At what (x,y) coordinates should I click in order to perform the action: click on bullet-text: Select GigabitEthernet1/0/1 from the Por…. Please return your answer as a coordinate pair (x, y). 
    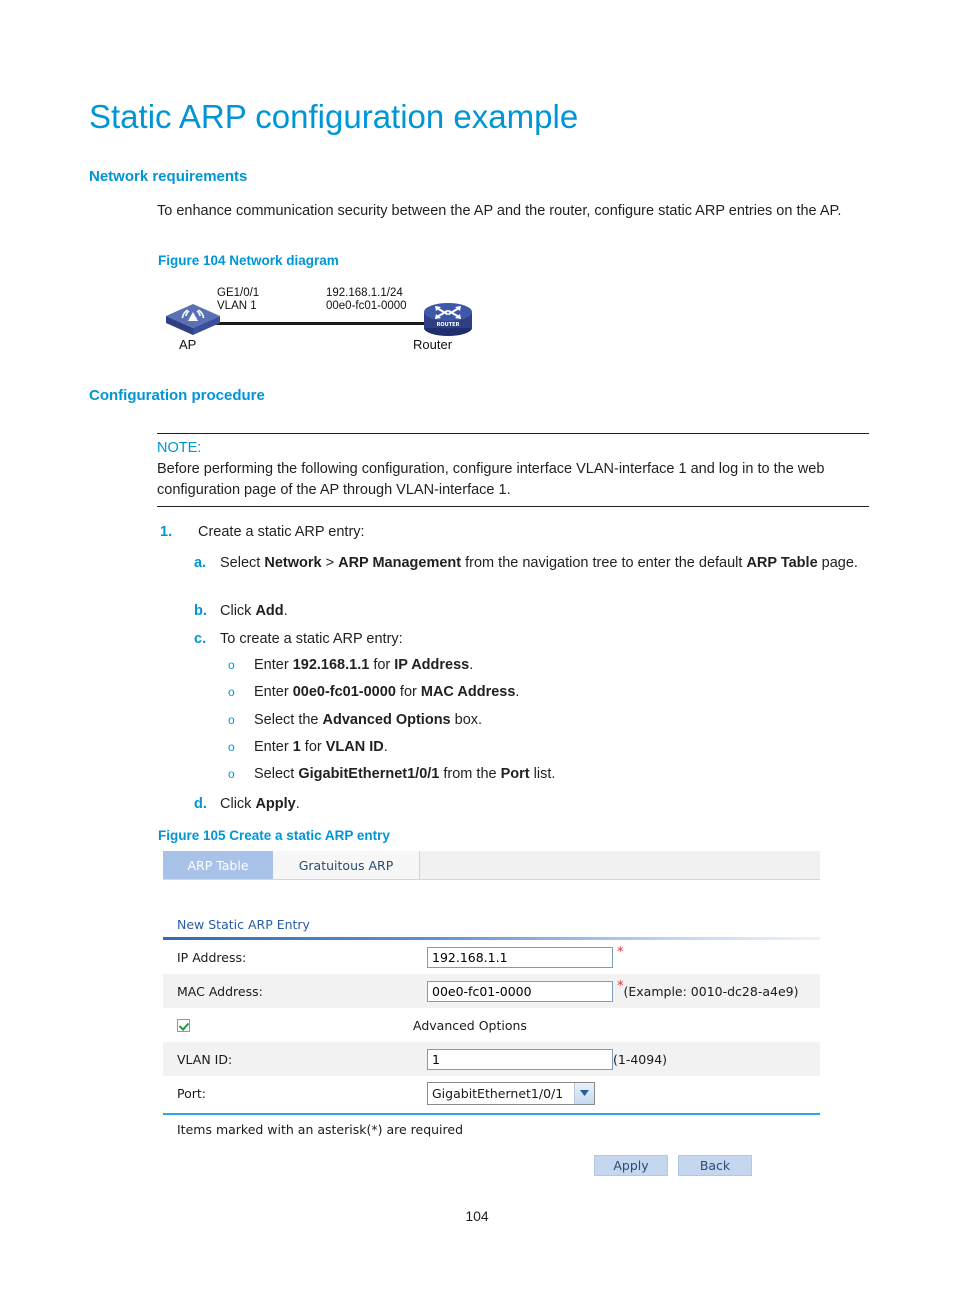
    Looking at the image, I should click on (405, 774).